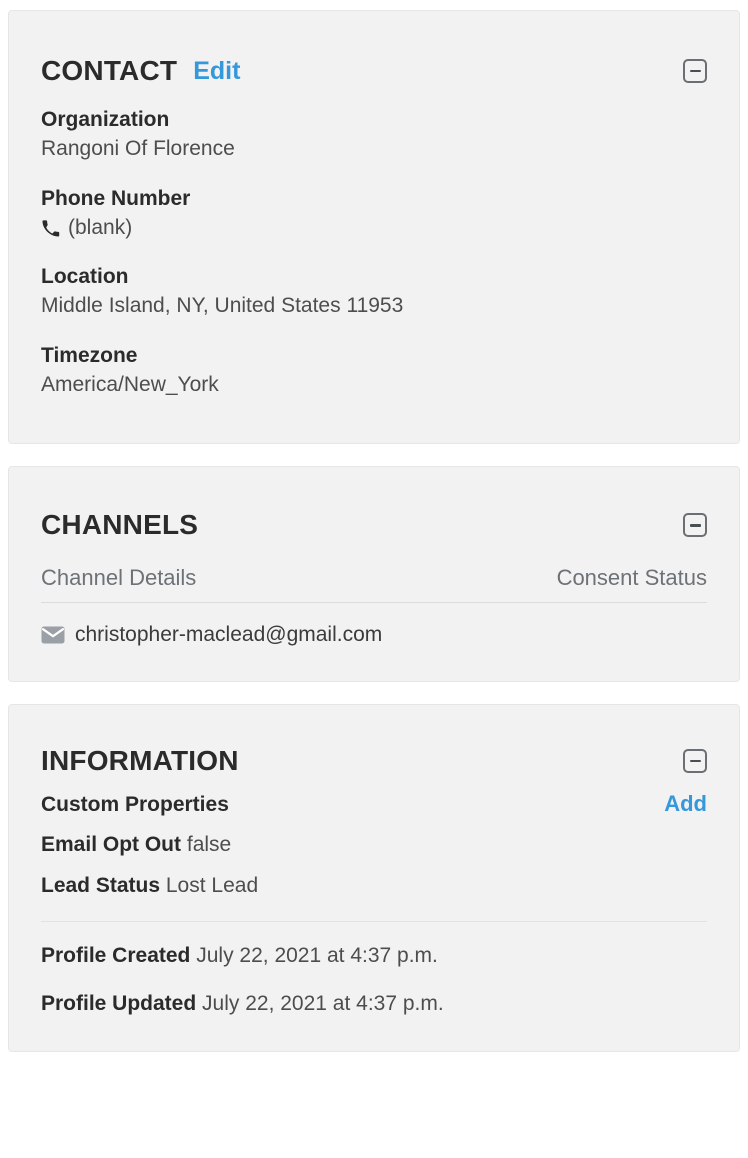 The width and height of the screenshot is (748, 1158). Describe the element at coordinates (374, 922) in the screenshot. I see `section-divider` at that location.